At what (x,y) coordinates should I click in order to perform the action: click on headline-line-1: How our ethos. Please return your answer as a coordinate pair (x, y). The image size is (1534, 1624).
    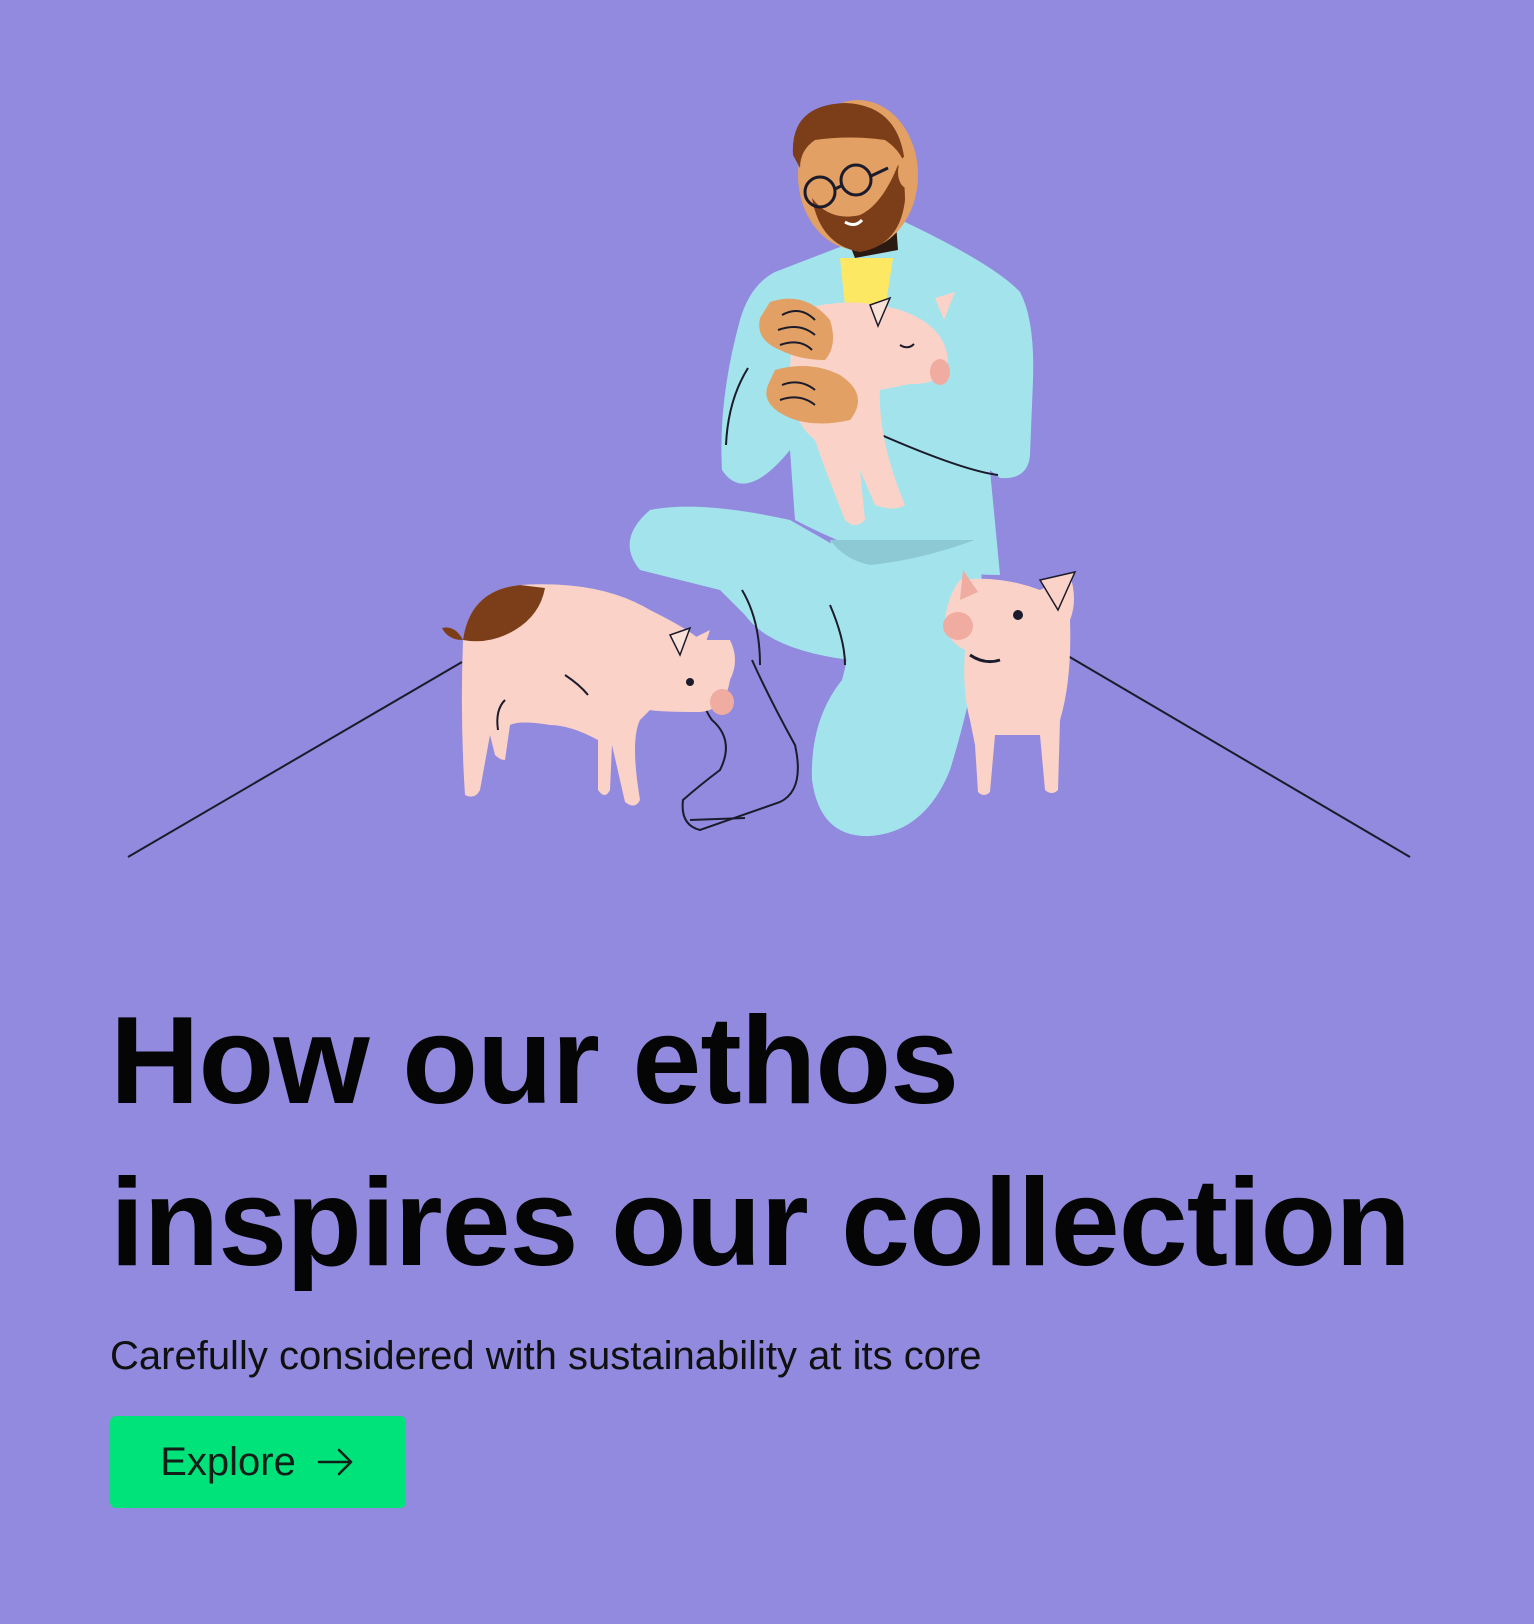
    Looking at the image, I should click on (534, 1061).